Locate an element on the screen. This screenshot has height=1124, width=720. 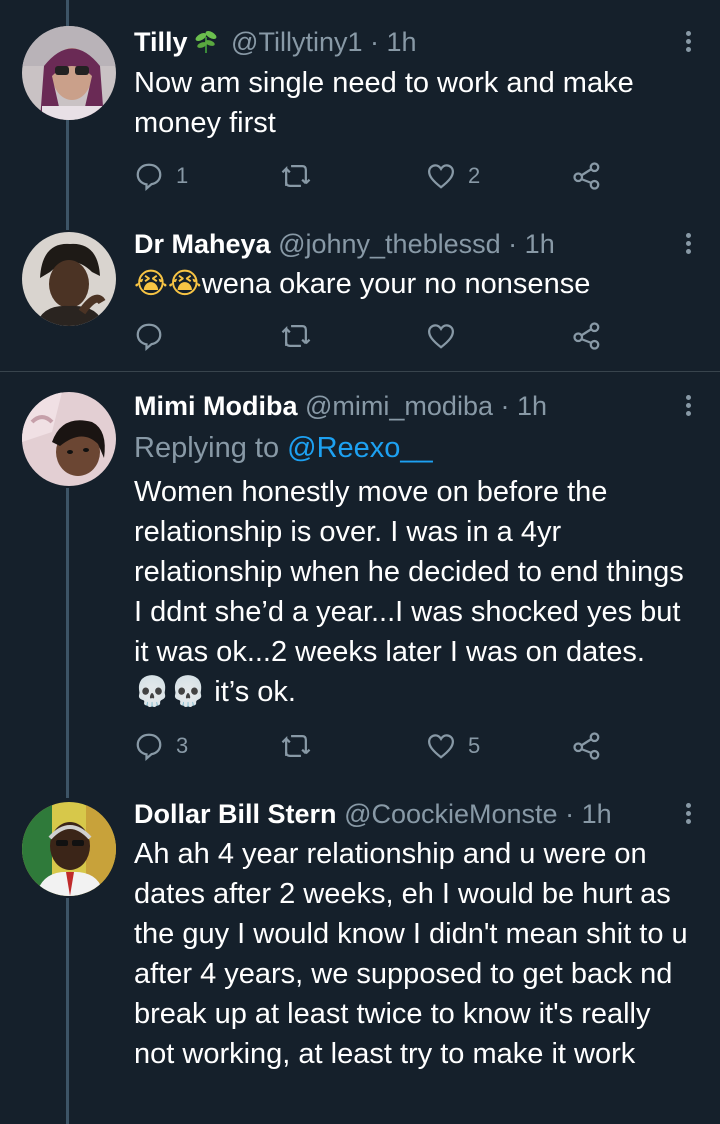
reply-count: 3 is located at coordinates (182, 745).